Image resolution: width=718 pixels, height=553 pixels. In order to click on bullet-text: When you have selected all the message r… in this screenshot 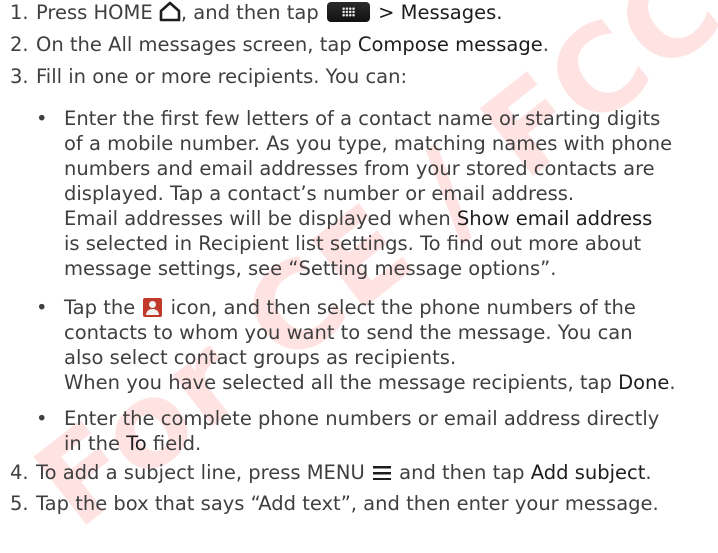, I will do `click(338, 382)`.